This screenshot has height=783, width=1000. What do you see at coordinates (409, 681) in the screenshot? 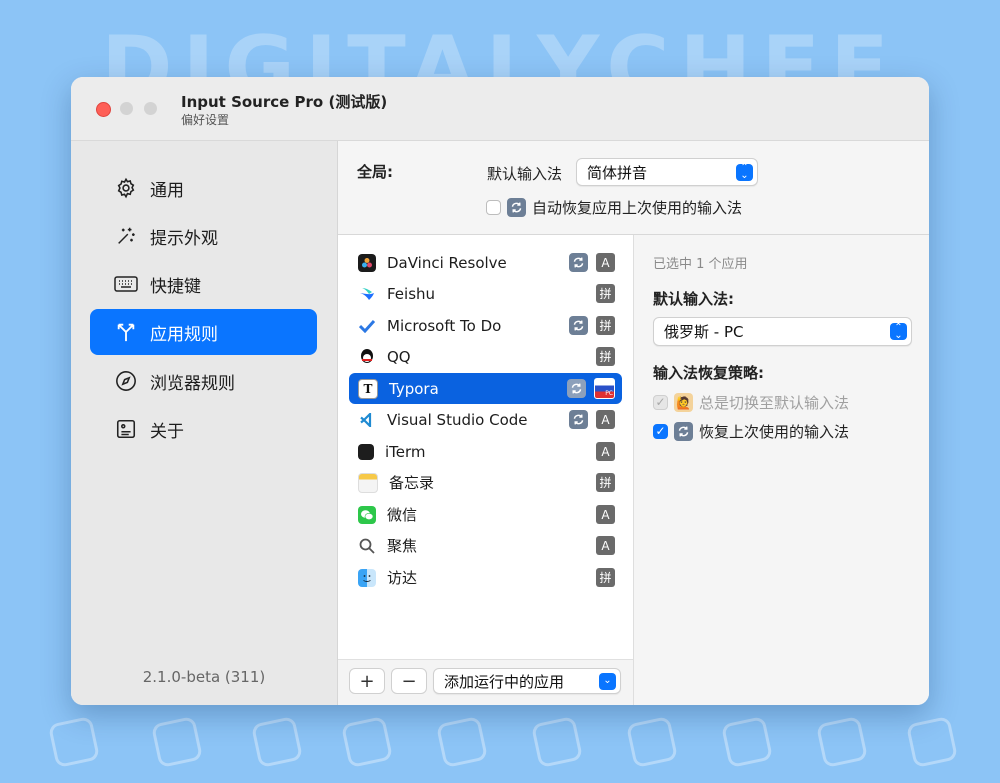
I see `remove-app-button: −` at bounding box center [409, 681].